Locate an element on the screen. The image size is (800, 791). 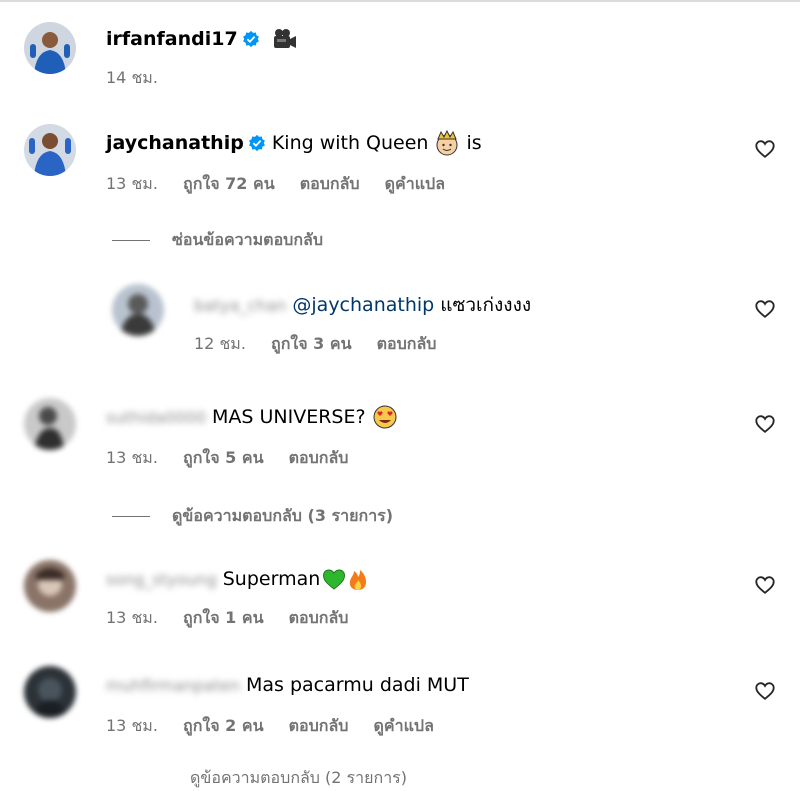
heart-eyes-emoji-icon is located at coordinates (385, 417).